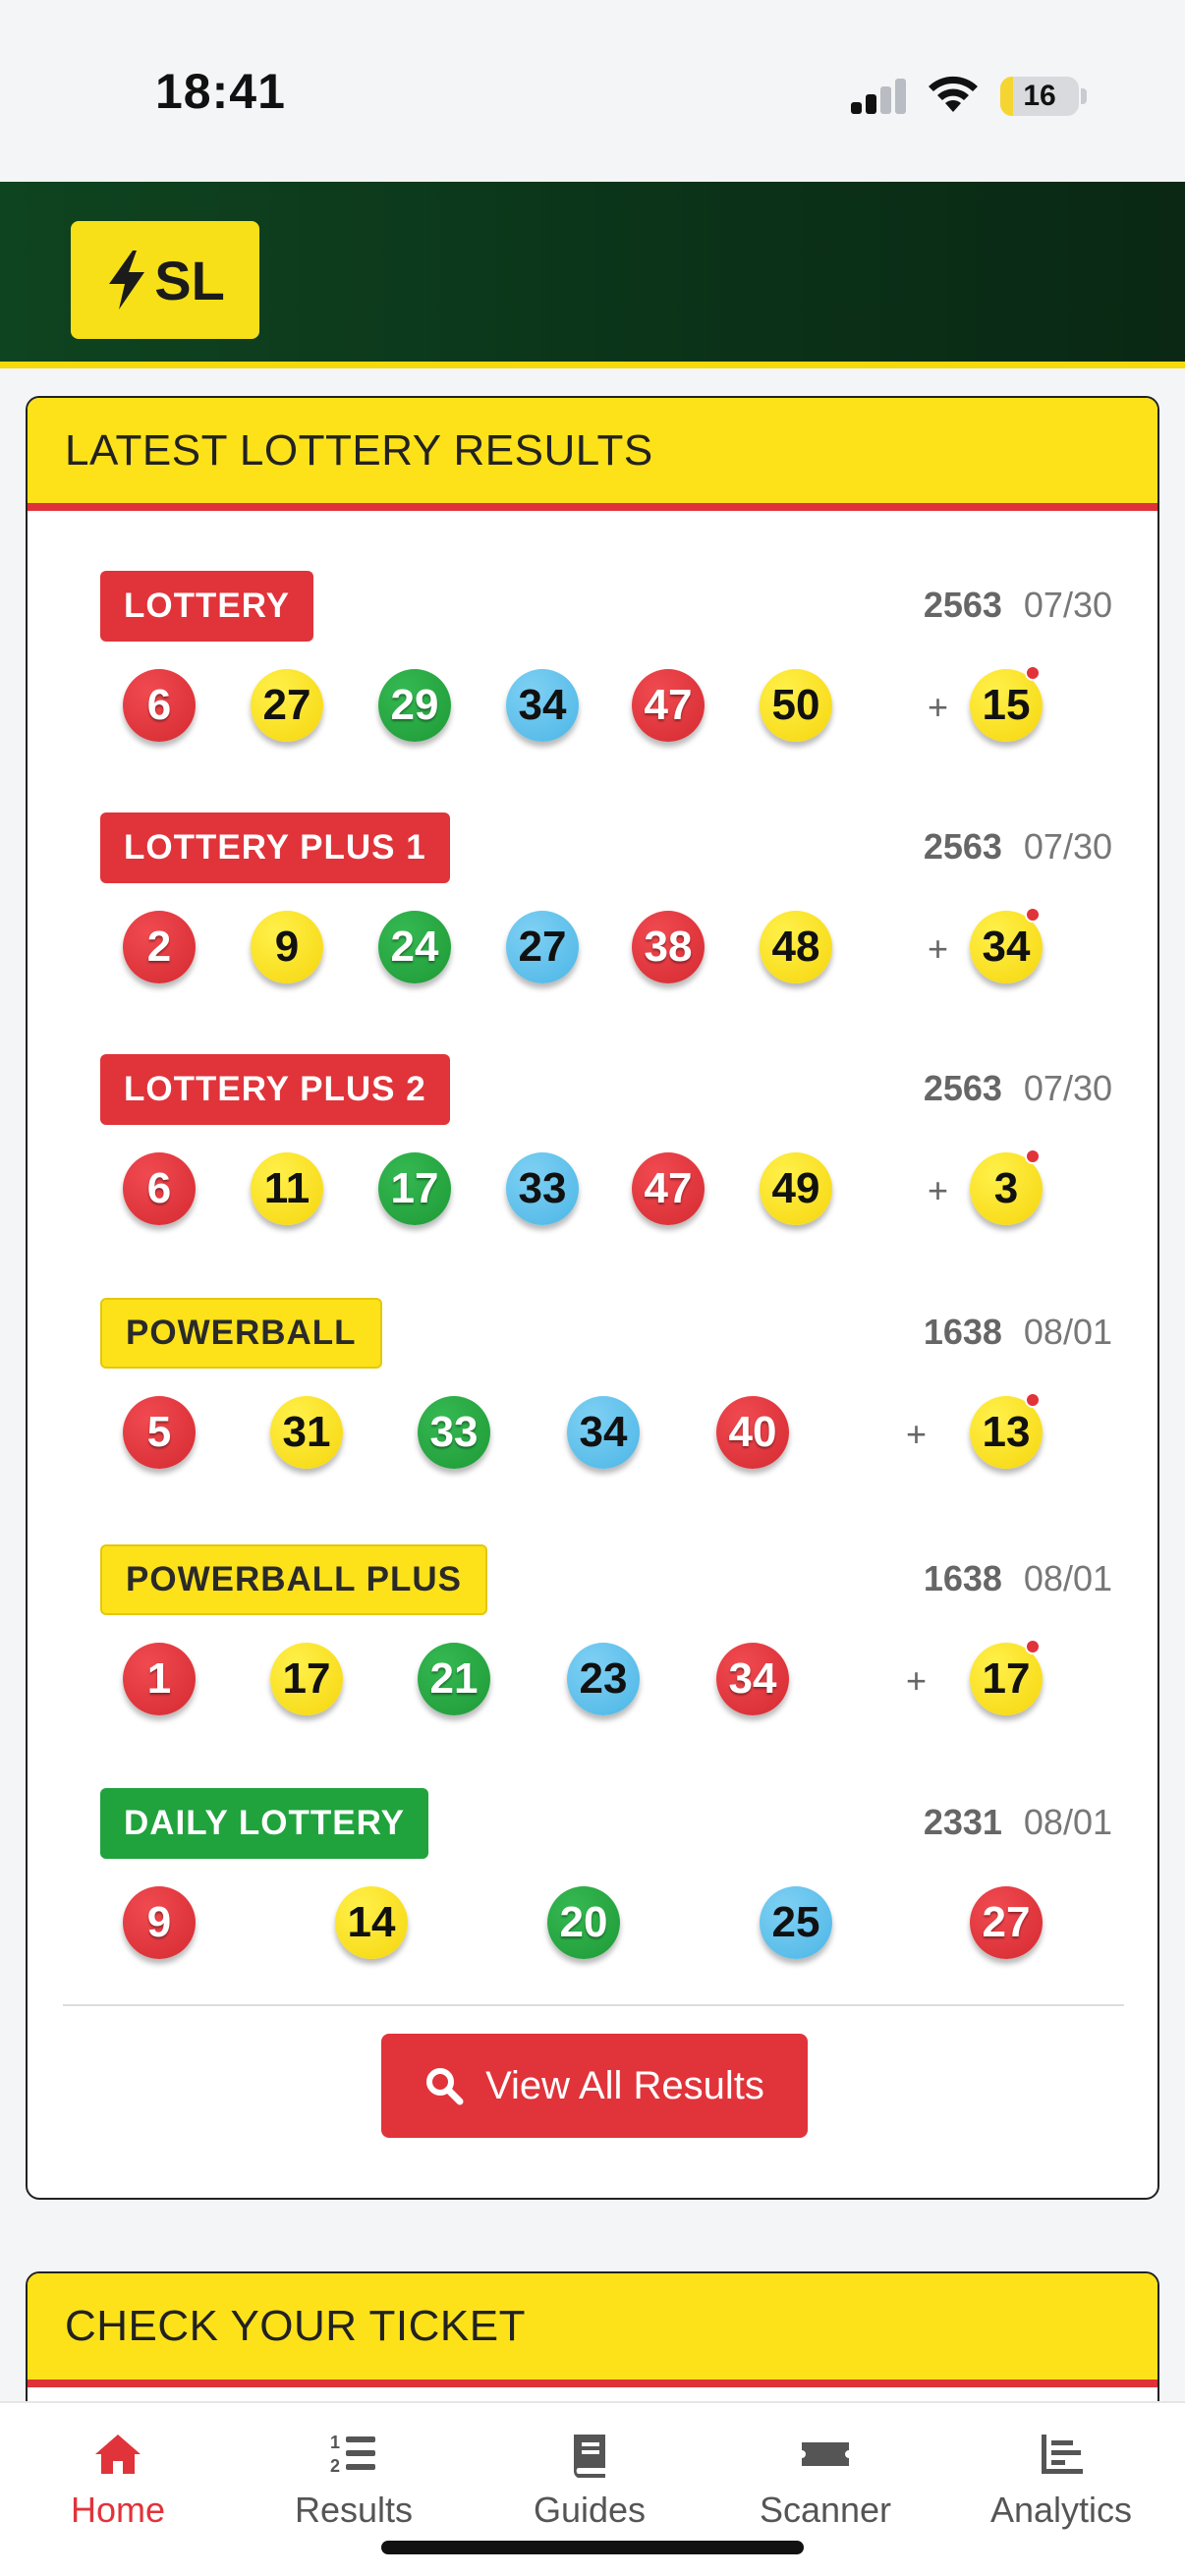  I want to click on bonus-ball-number: 13, so click(1007, 1432).